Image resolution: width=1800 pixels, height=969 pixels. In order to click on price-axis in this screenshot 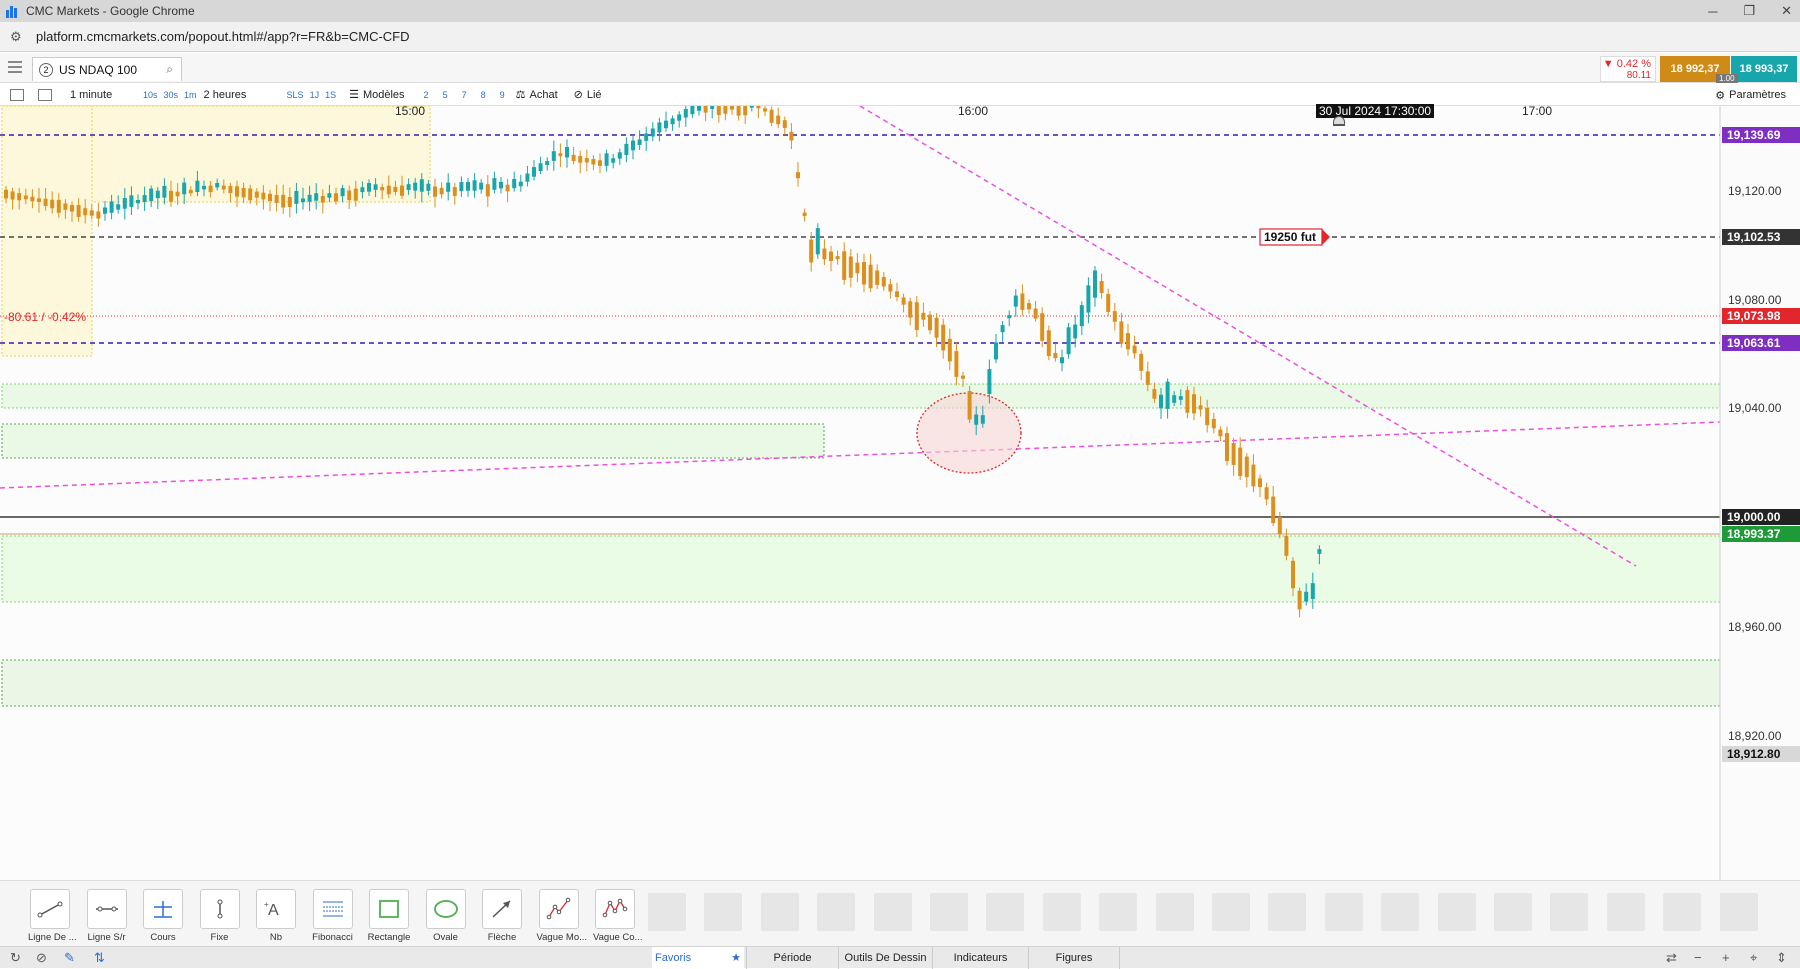, I will do `click(1760, 493)`.